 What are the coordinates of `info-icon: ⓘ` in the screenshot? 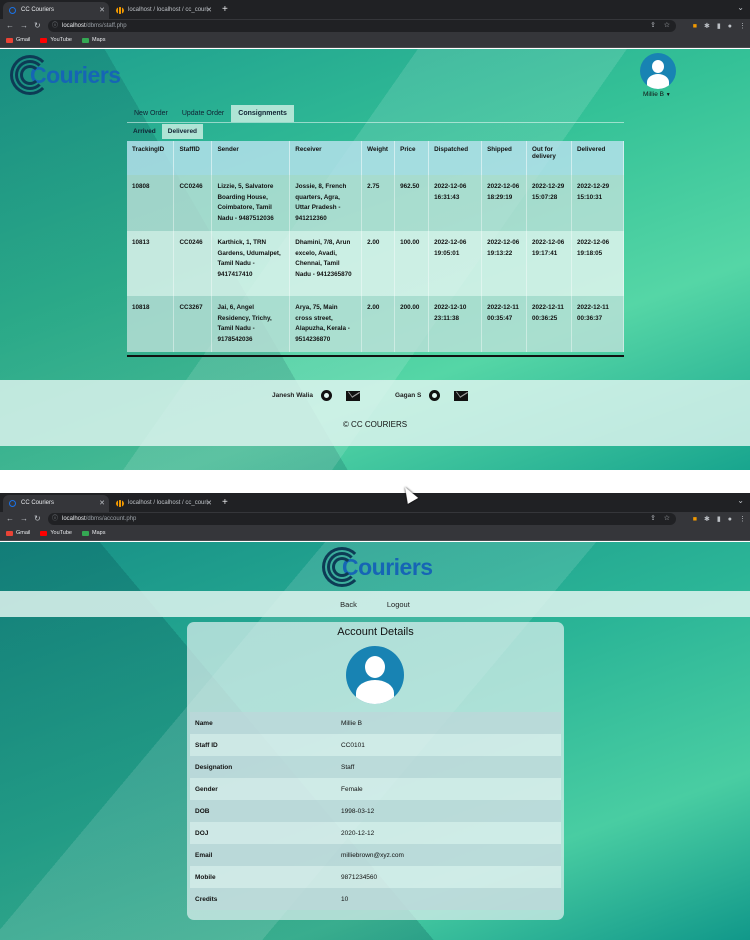 It's located at (55, 519).